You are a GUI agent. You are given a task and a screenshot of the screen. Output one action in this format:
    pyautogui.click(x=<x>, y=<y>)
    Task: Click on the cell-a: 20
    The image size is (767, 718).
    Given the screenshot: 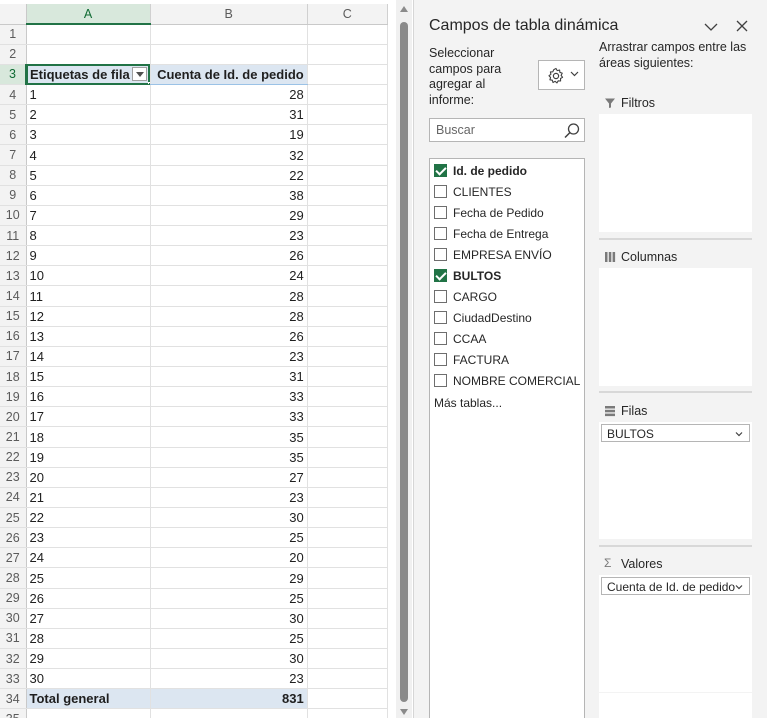 What is the action you would take?
    pyautogui.click(x=88, y=477)
    